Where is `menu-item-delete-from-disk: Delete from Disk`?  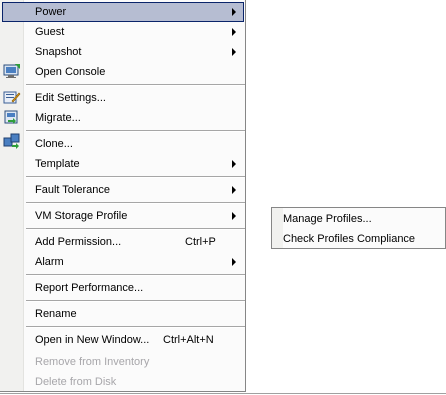 menu-item-delete-from-disk: Delete from Disk is located at coordinates (122, 382).